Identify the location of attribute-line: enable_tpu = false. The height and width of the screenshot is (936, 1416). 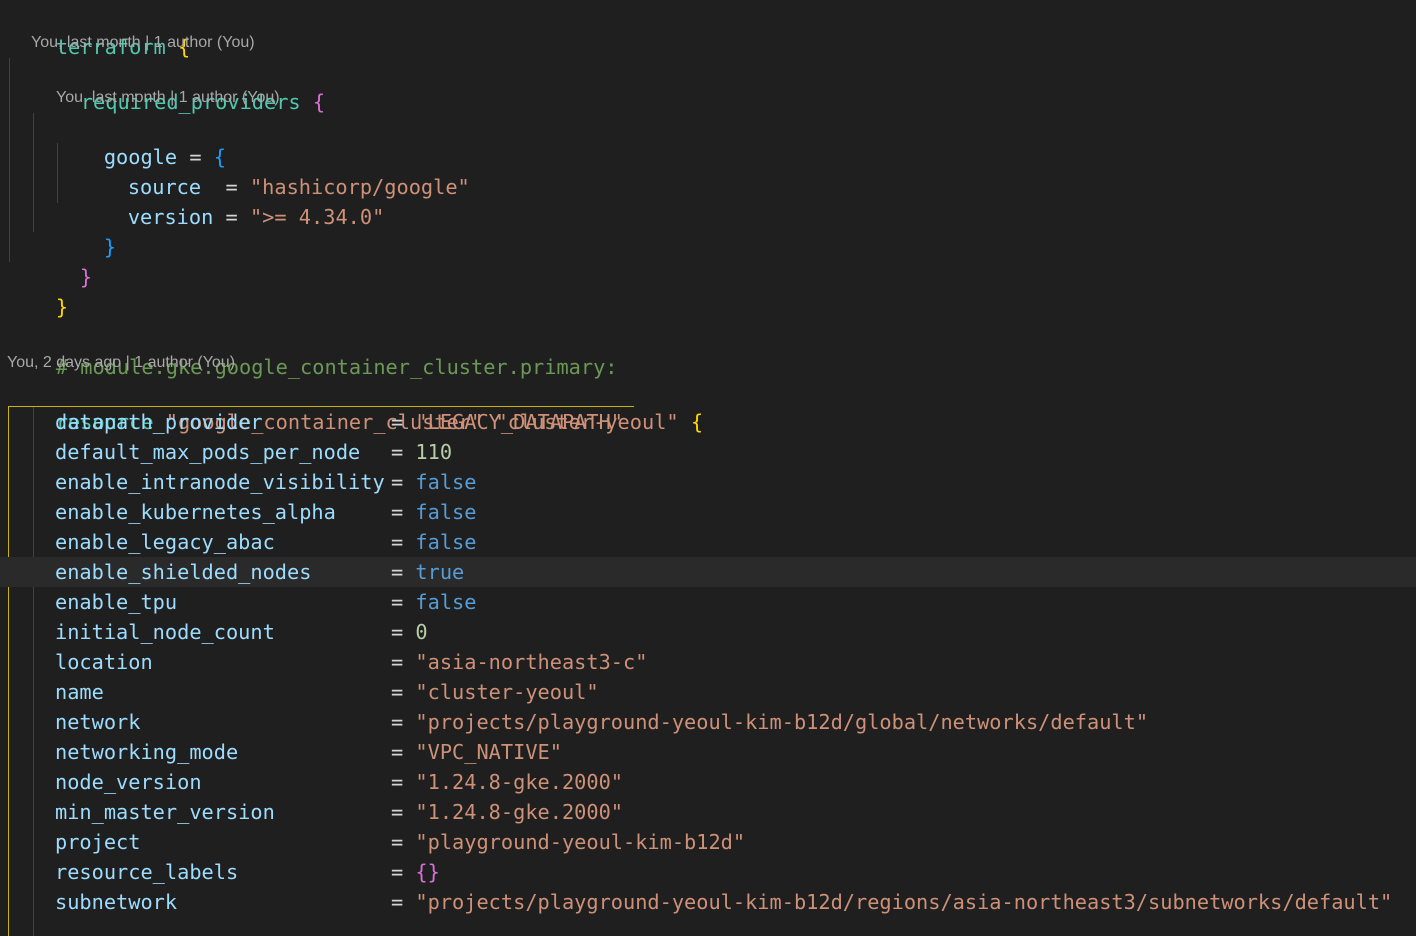
(708, 602).